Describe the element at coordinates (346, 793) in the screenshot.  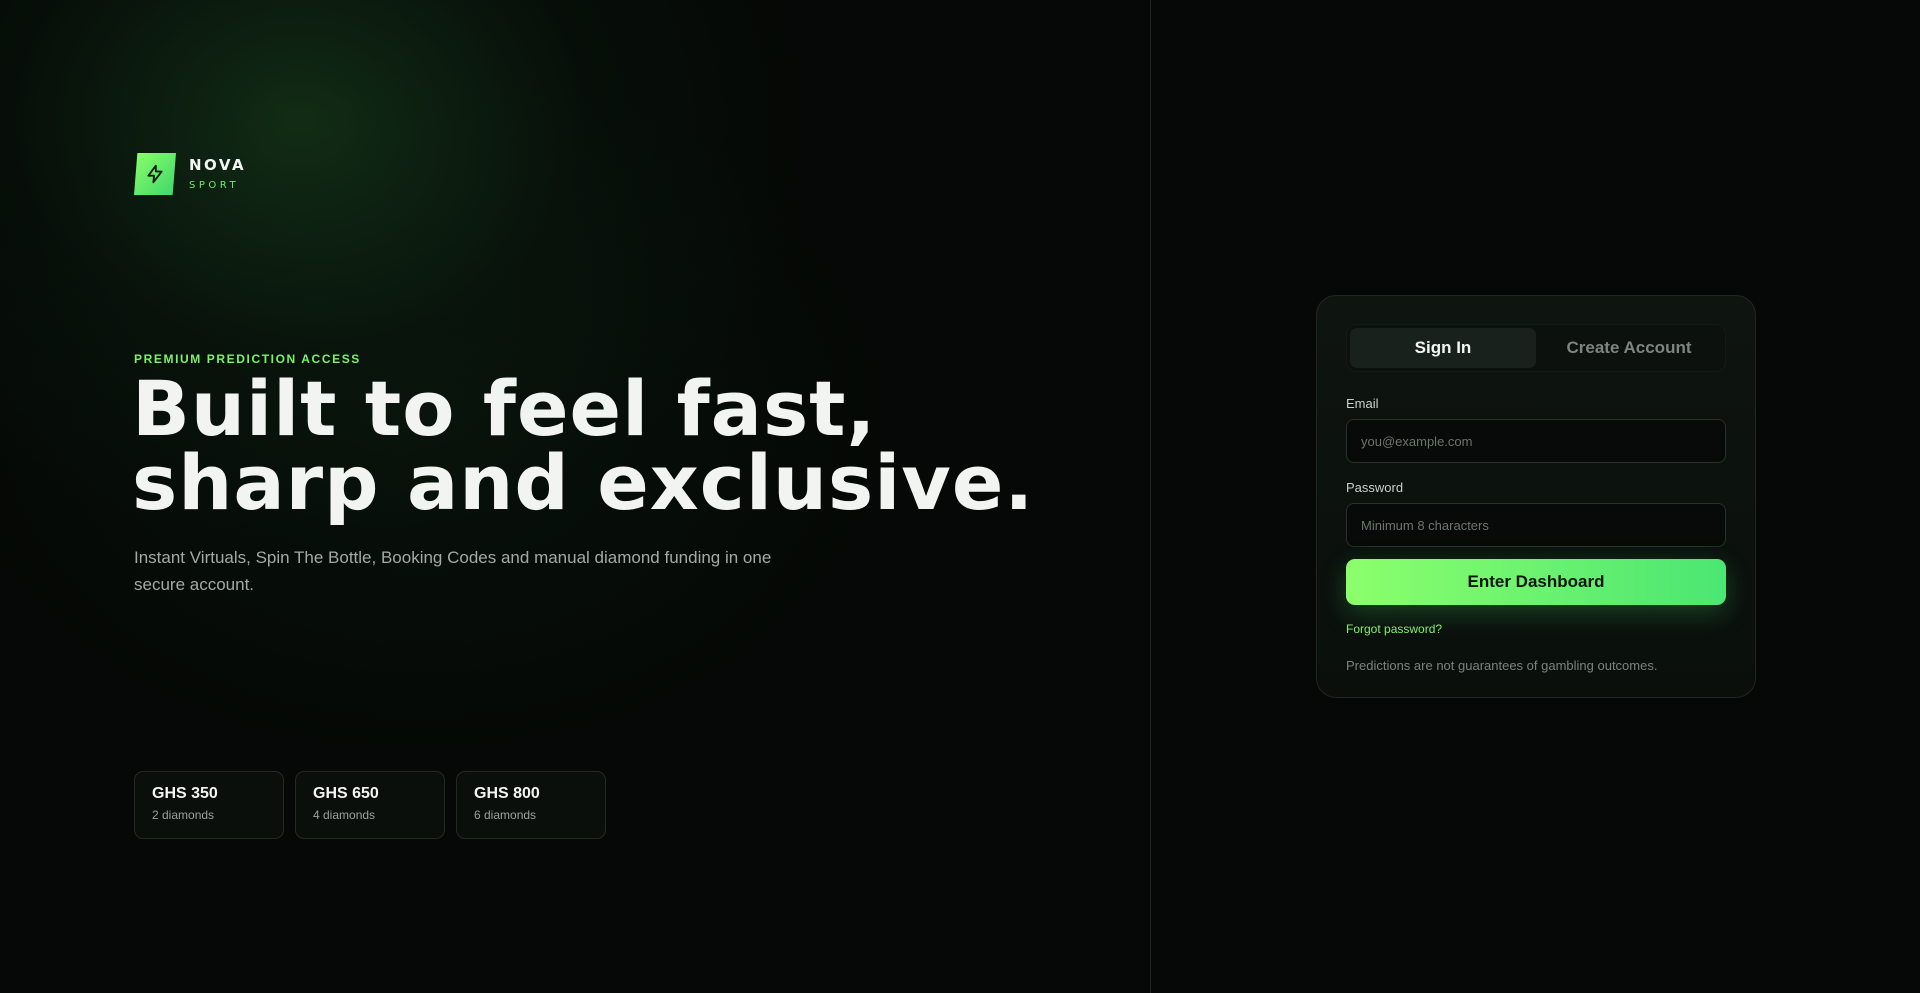
I see `tier-price: GHS 650` at that location.